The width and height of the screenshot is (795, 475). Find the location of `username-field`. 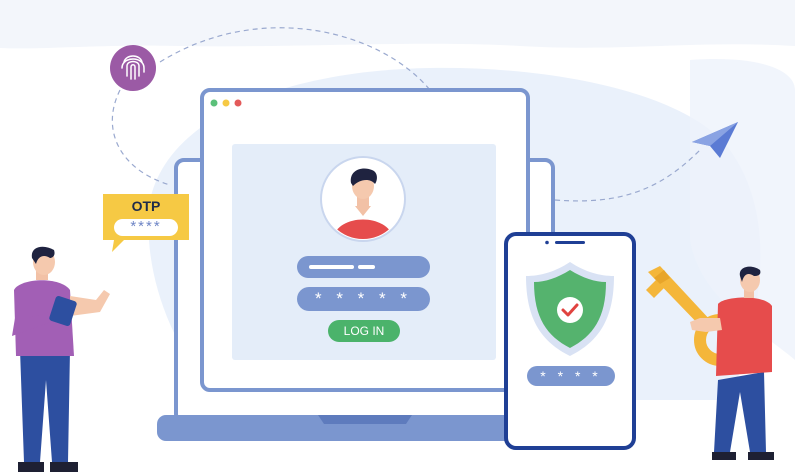

username-field is located at coordinates (363, 267).